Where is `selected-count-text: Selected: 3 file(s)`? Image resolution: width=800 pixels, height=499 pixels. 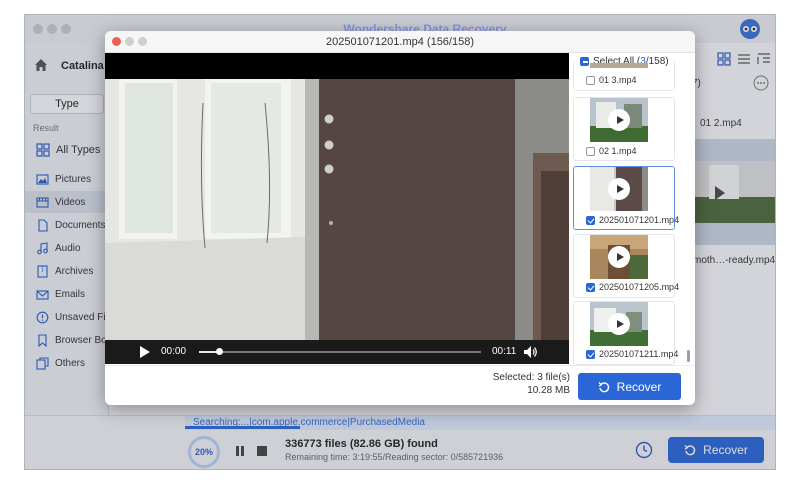 selected-count-text: Selected: 3 file(s) is located at coordinates (531, 377).